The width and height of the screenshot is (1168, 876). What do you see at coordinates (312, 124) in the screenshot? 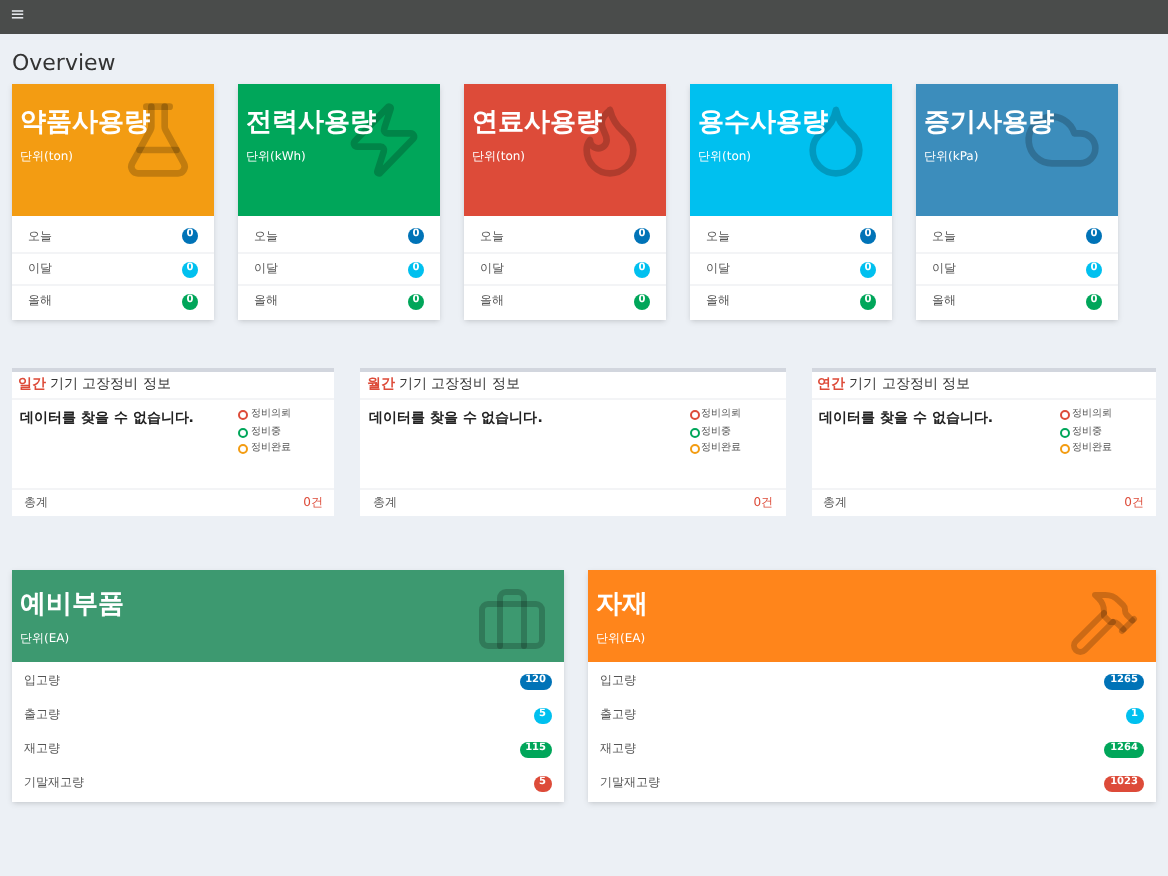
I see `card-title: 전력사용량` at bounding box center [312, 124].